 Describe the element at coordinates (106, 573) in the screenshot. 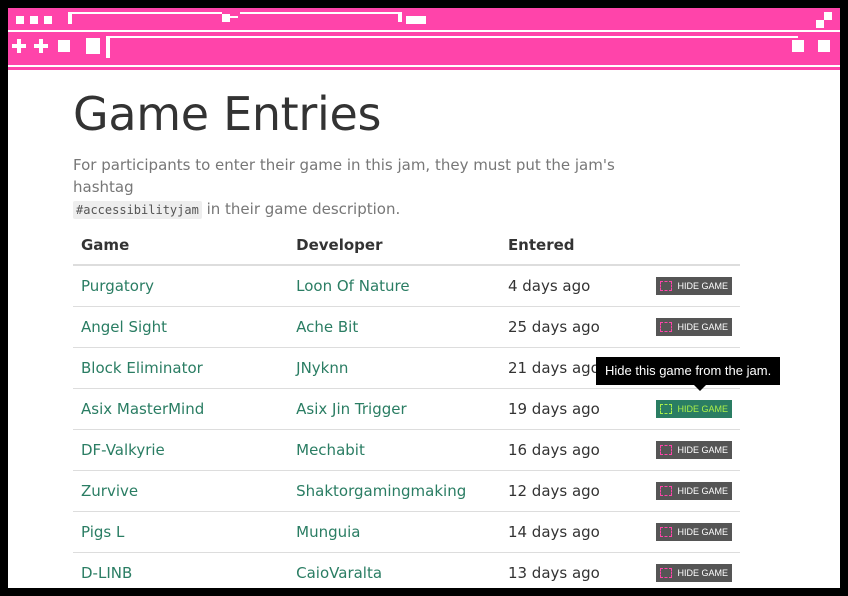

I see `game-link: D-LINB` at that location.